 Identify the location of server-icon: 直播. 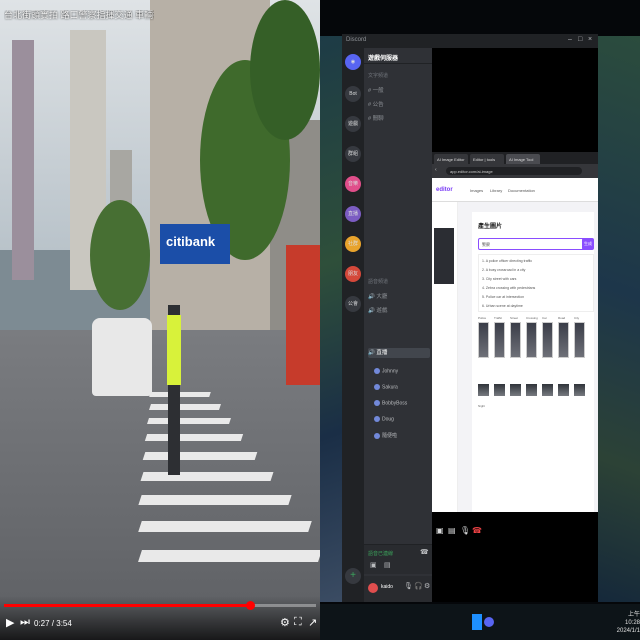
(353, 214).